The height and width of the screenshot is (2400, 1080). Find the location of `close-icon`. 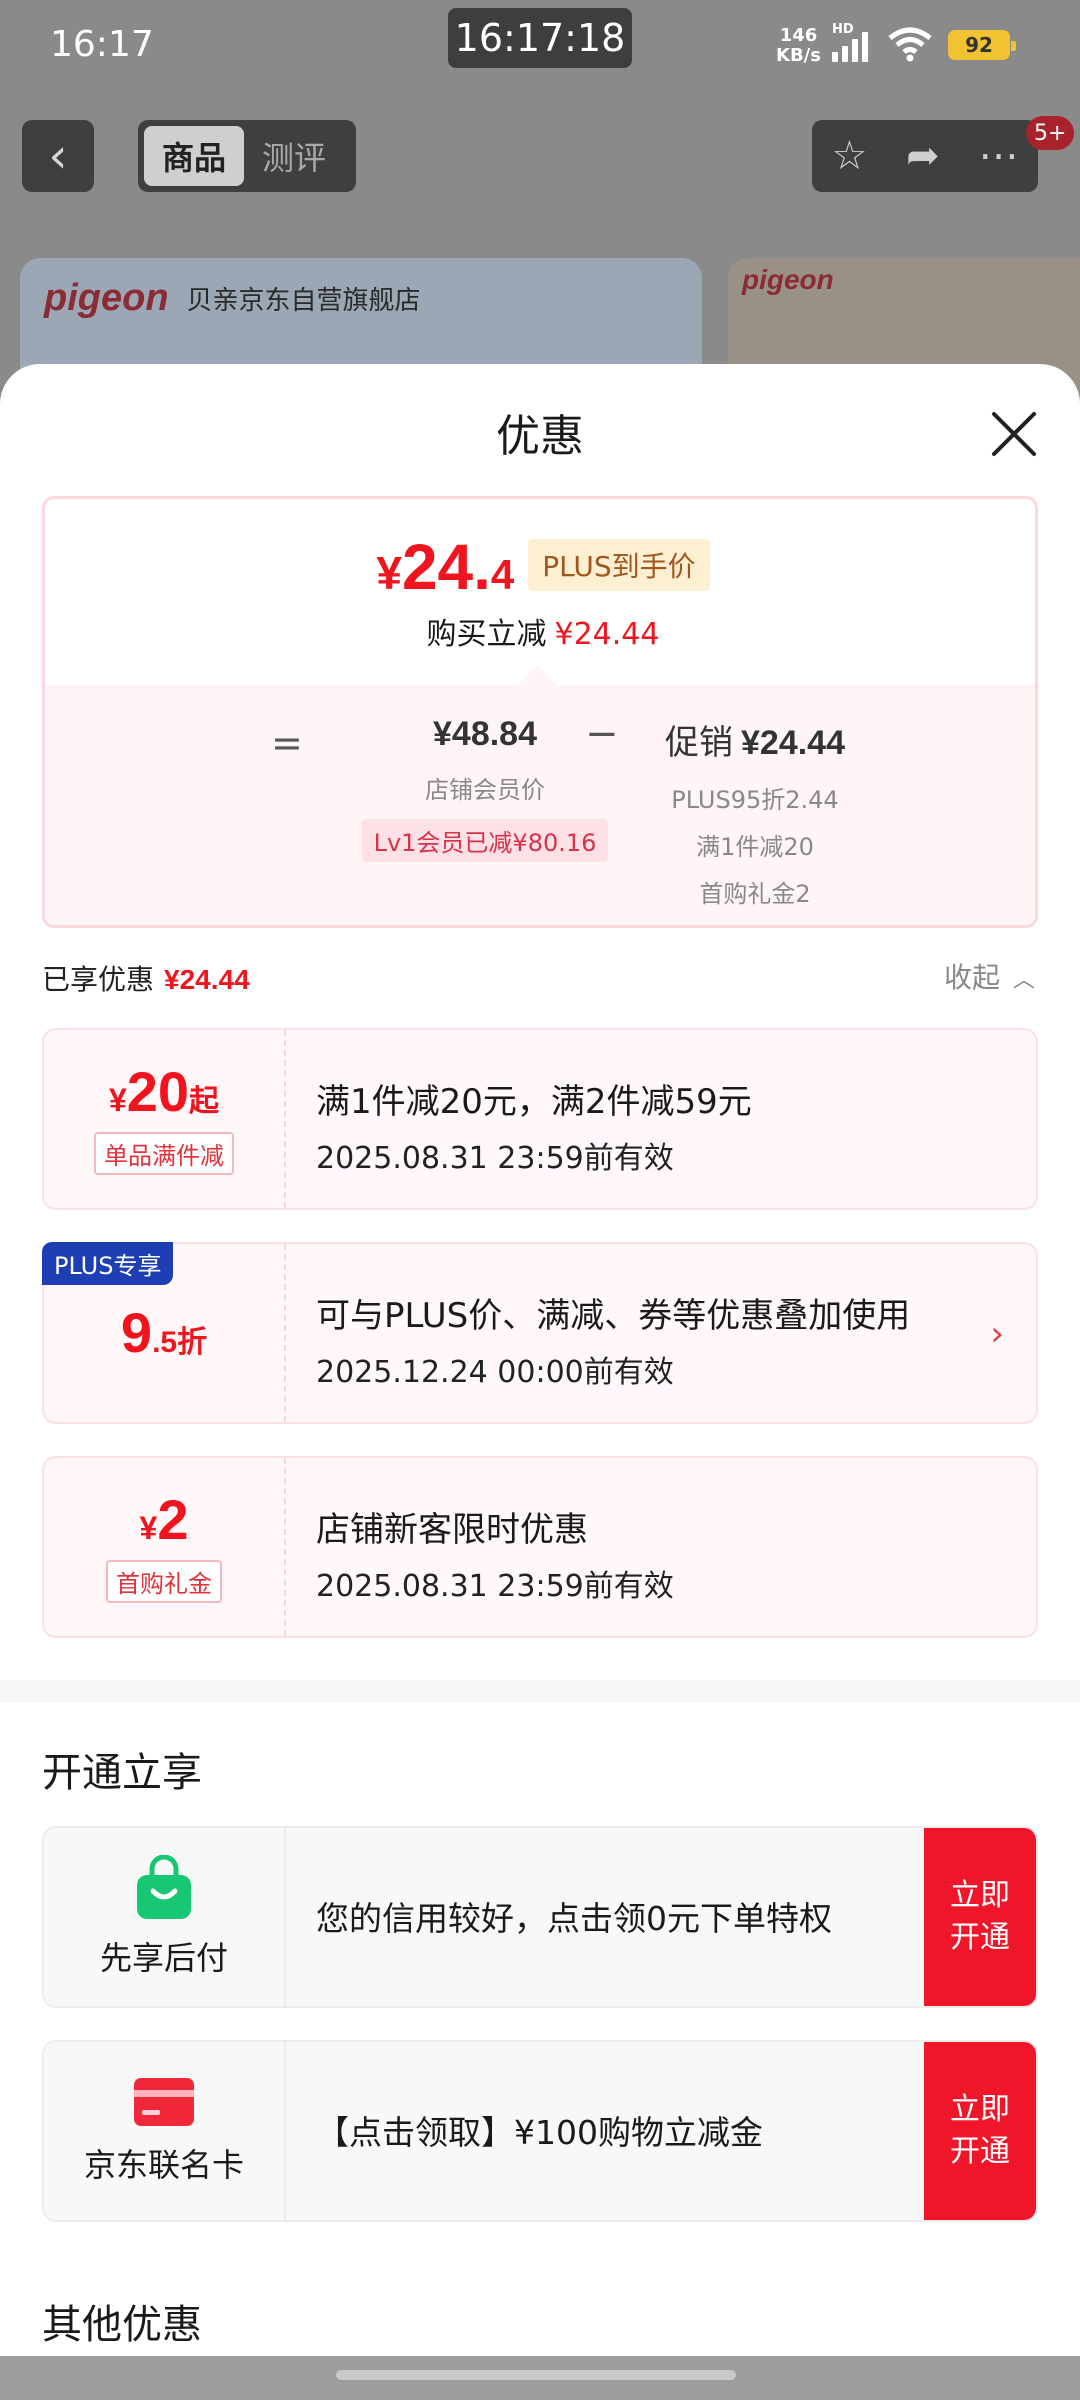

close-icon is located at coordinates (1014, 434).